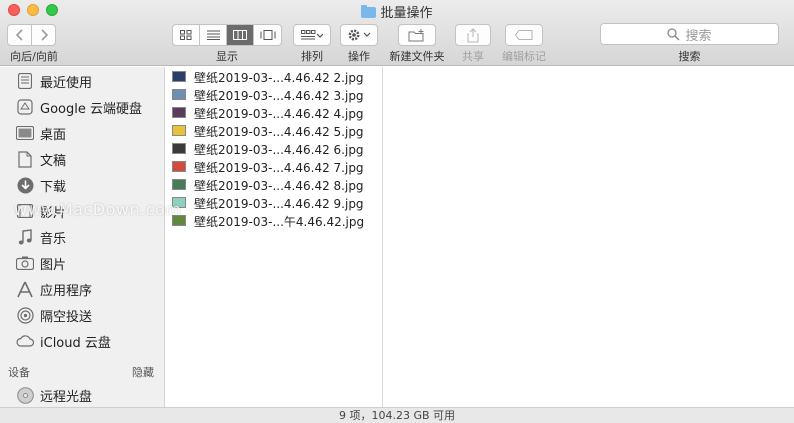 This screenshot has height=423, width=794. I want to click on file-row: 壁纸2019-03-...4.46.42 4.jpg, so click(274, 113).